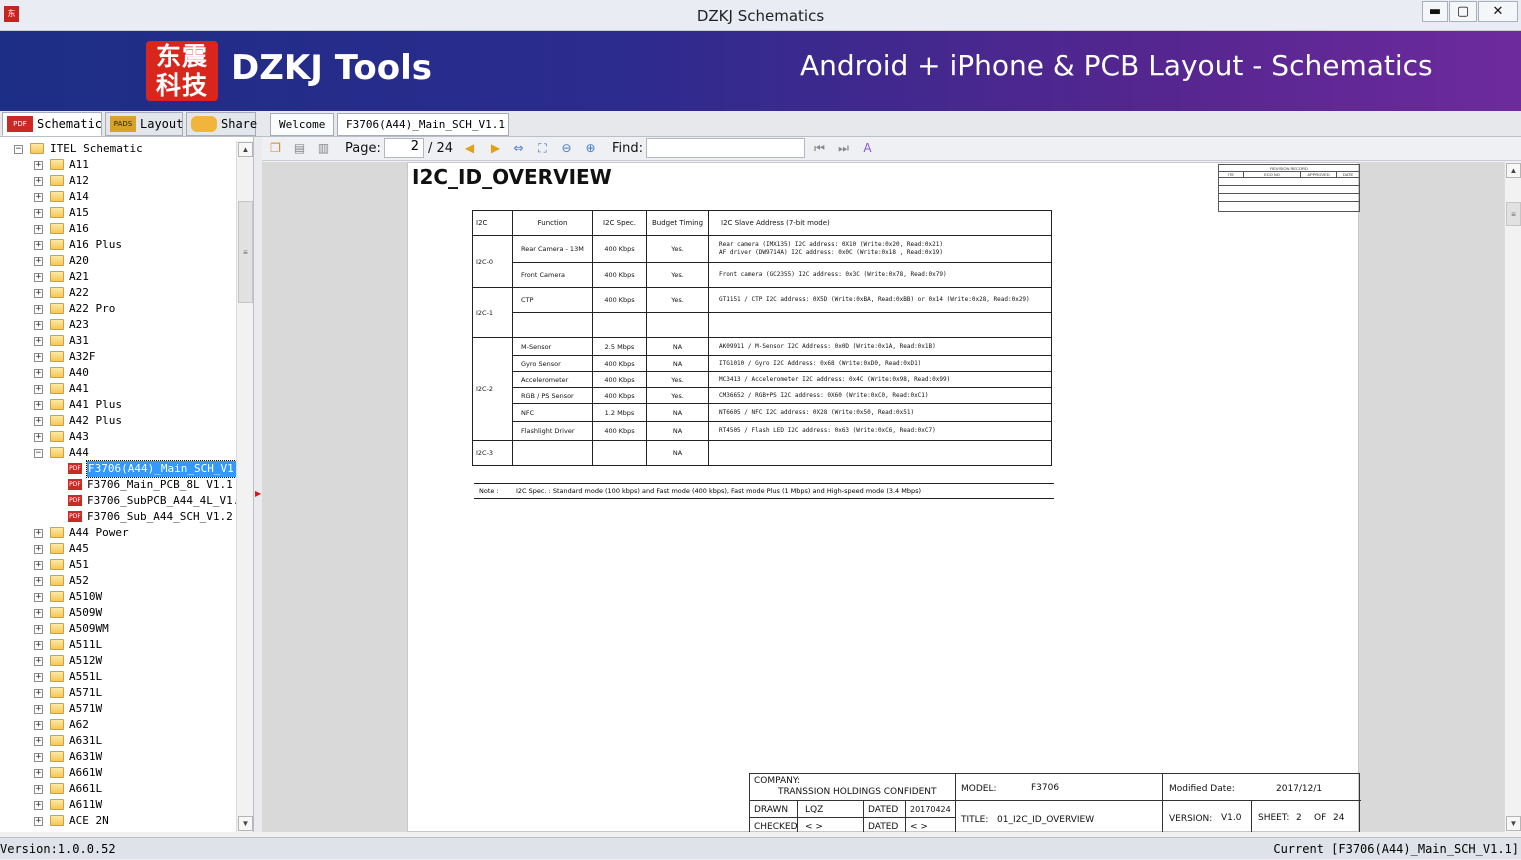 The image size is (1521, 860). Describe the element at coordinates (423, 133) in the screenshot. I see `tab-document: F3706(A44)_Main_SCH_V1.1✕` at that location.